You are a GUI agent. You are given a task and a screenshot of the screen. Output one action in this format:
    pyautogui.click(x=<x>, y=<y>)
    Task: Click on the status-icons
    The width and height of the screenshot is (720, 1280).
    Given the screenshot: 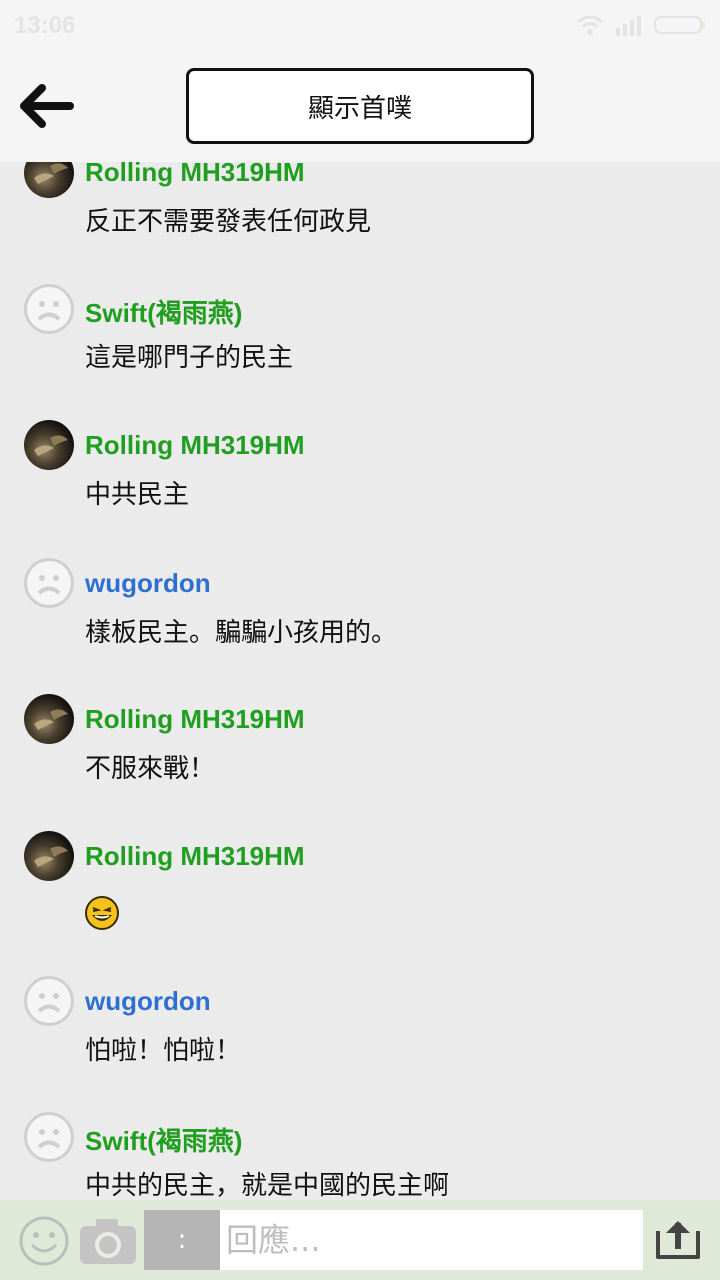 What is the action you would take?
    pyautogui.click(x=641, y=25)
    